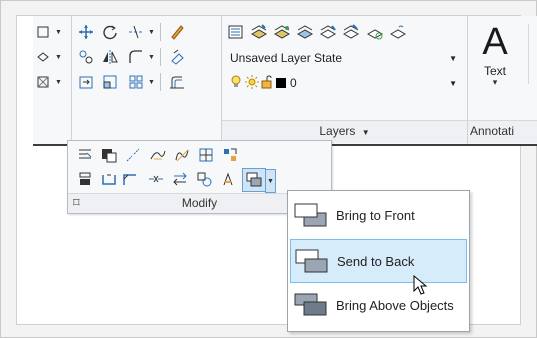 This screenshot has height=338, width=537. What do you see at coordinates (236, 83) in the screenshot?
I see `lightbulb-icon` at bounding box center [236, 83].